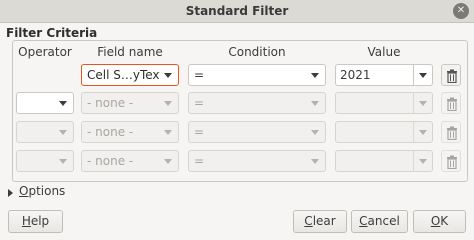  What do you see at coordinates (257, 161) in the screenshot?
I see `condition-select-4: =` at bounding box center [257, 161].